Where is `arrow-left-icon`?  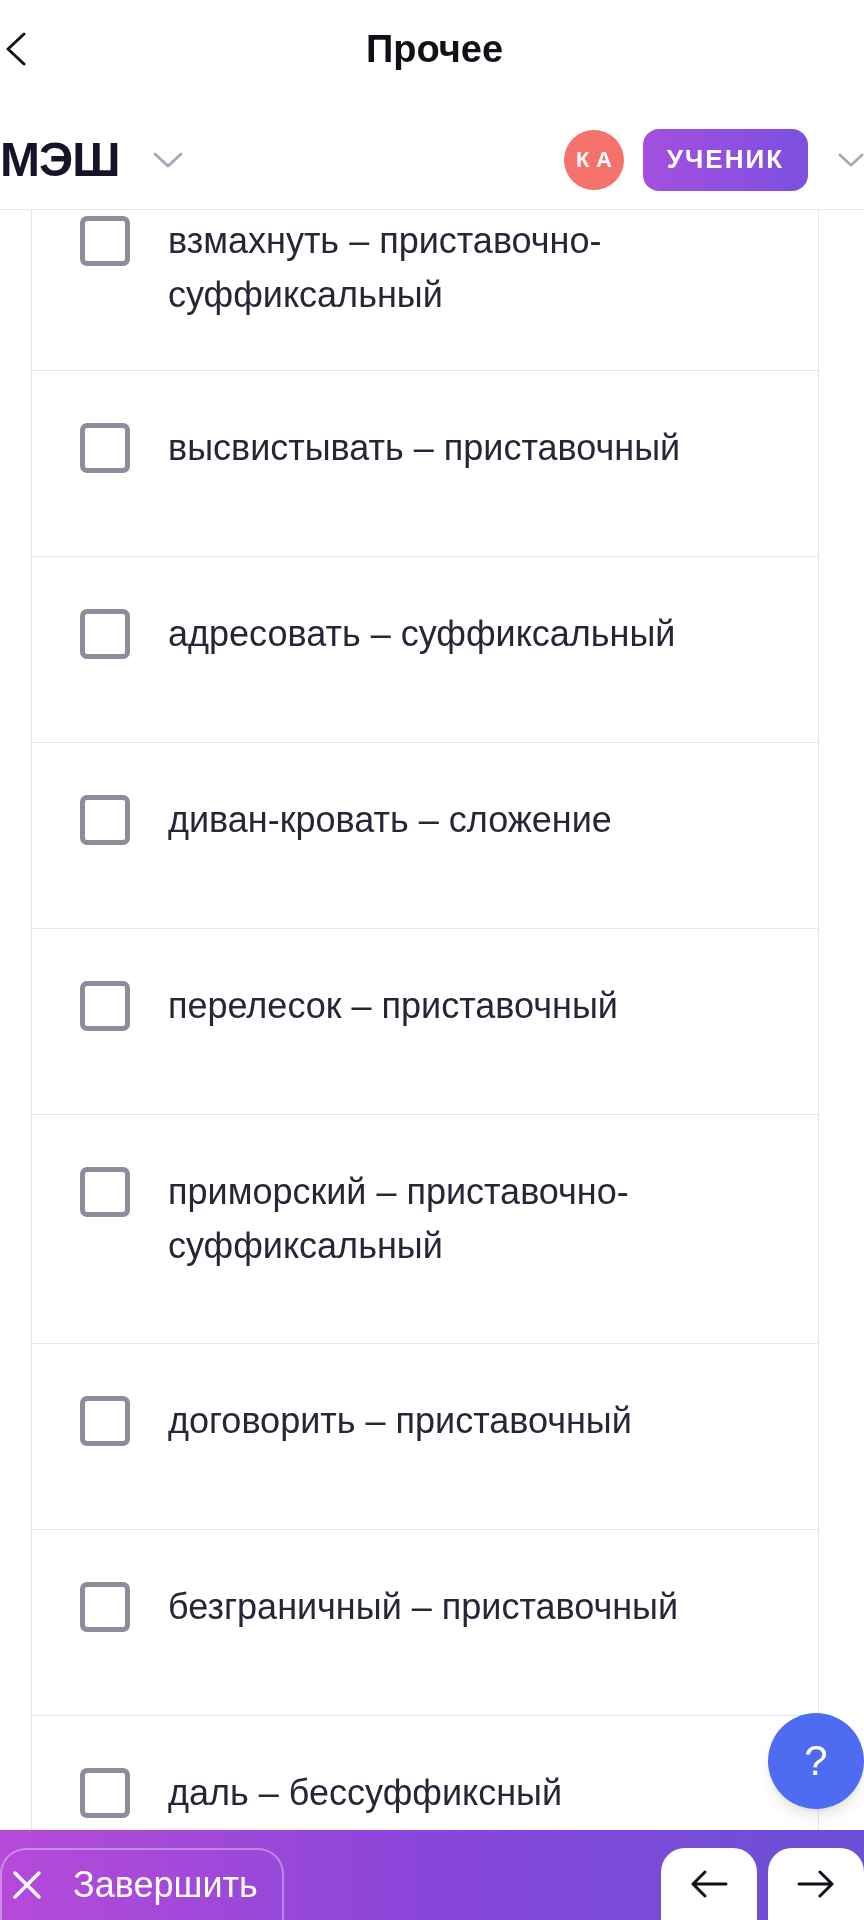 arrow-left-icon is located at coordinates (709, 1884).